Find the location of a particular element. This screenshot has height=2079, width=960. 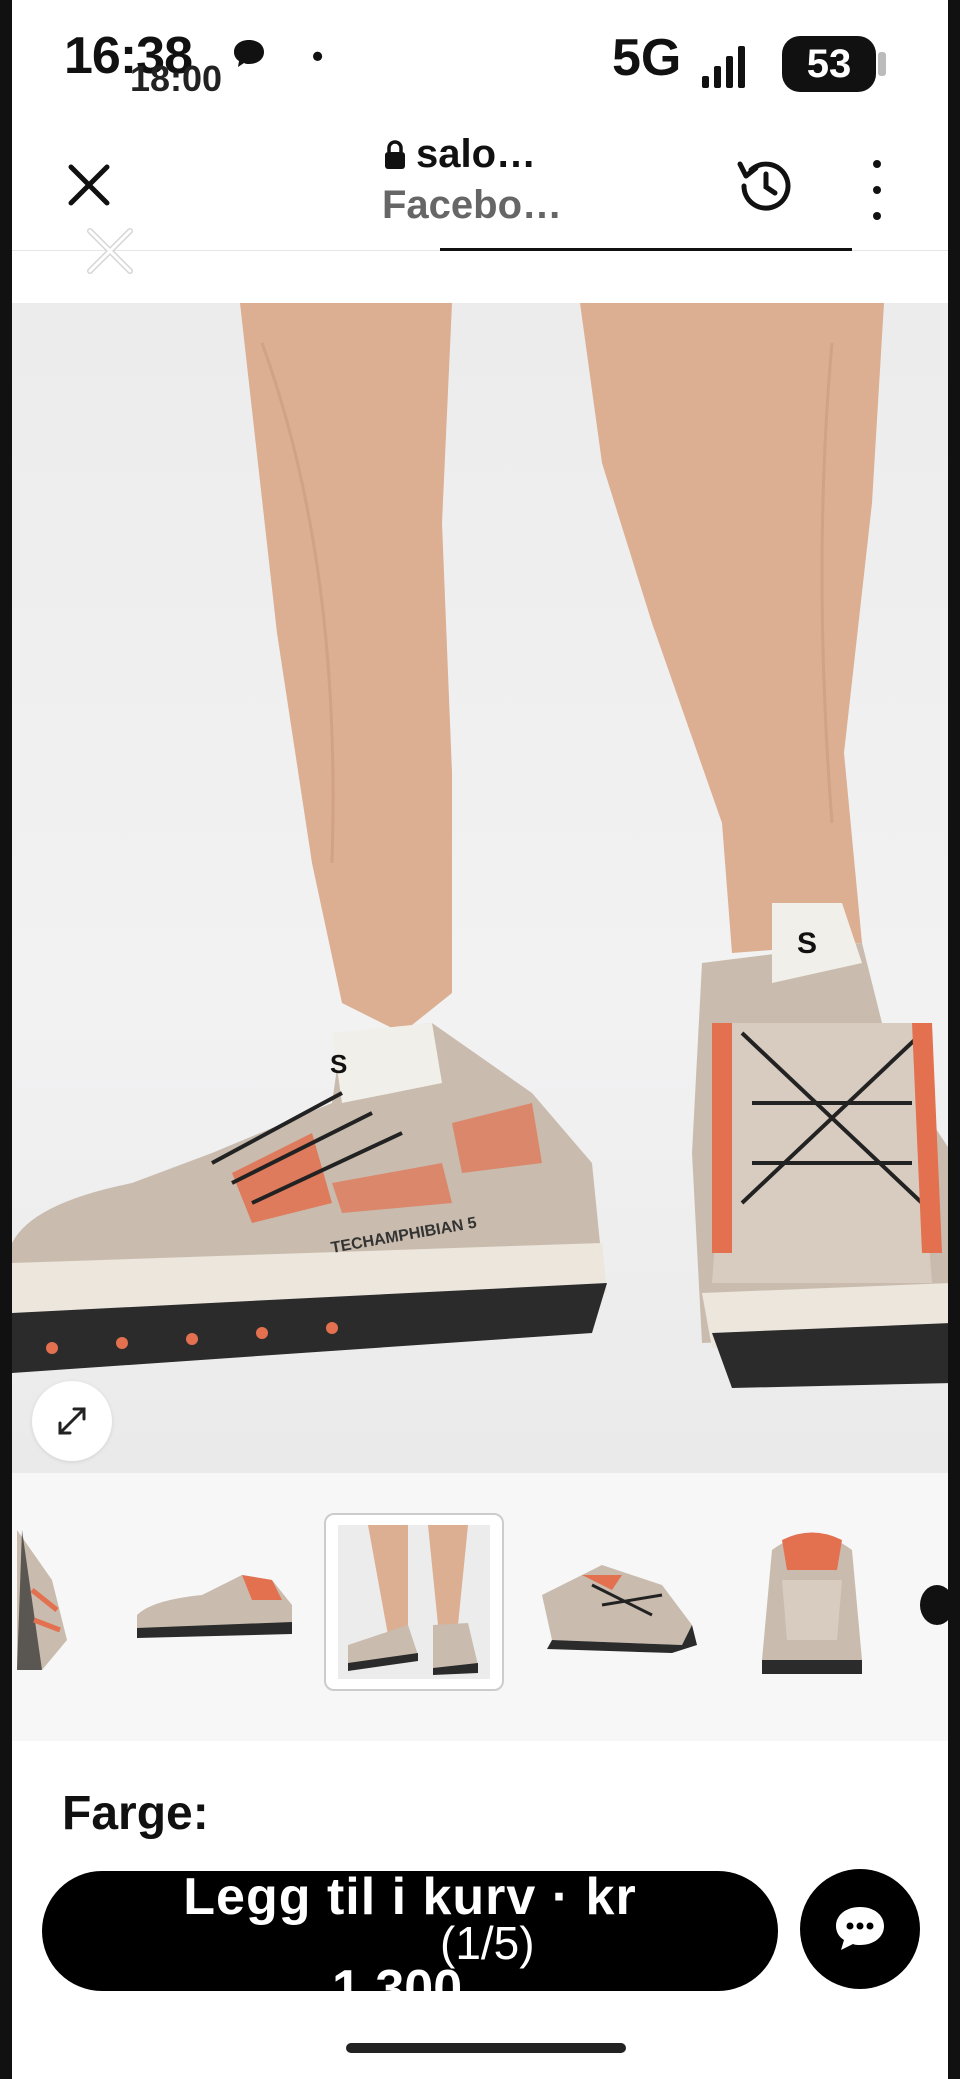

battery-indicator: 53 is located at coordinates (829, 64).